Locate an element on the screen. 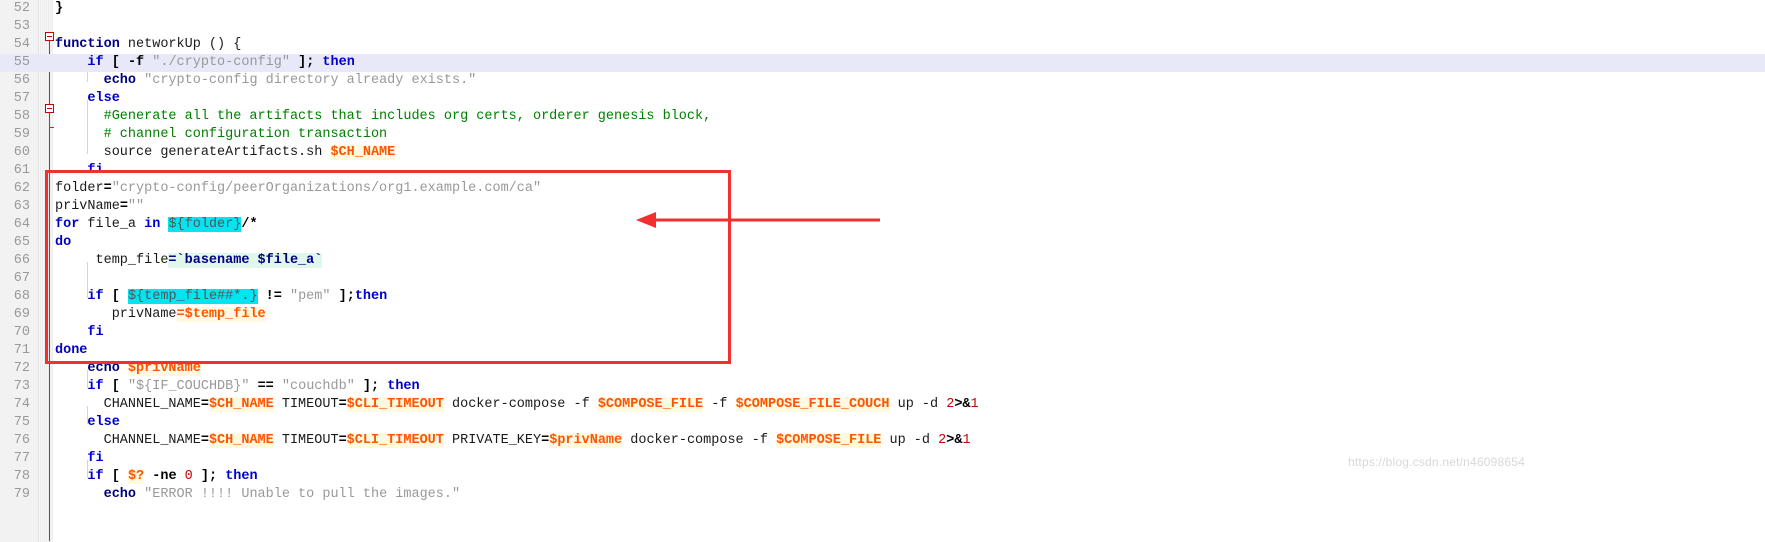 The width and height of the screenshot is (1765, 542). code-line-text: echo $privName is located at coordinates (128, 369).